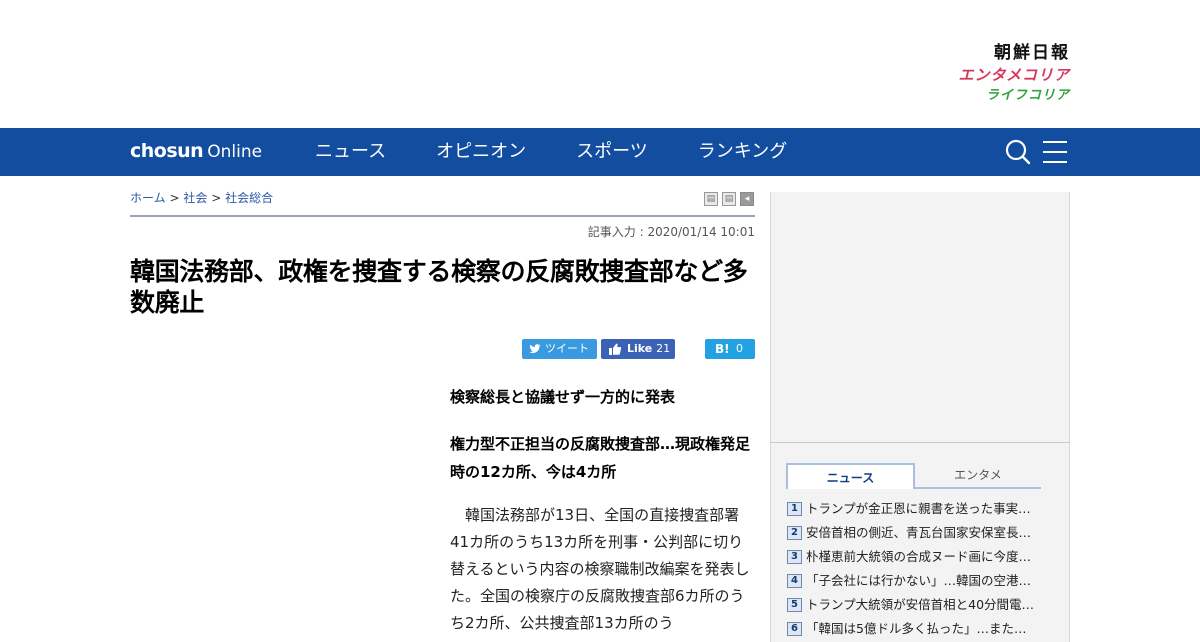 This screenshot has width=1200, height=642. I want to click on article-subhead: 権力型不正担当の反腐敗捜査部…現政権発足時の12カ所、今は4カ所, so click(600, 458).